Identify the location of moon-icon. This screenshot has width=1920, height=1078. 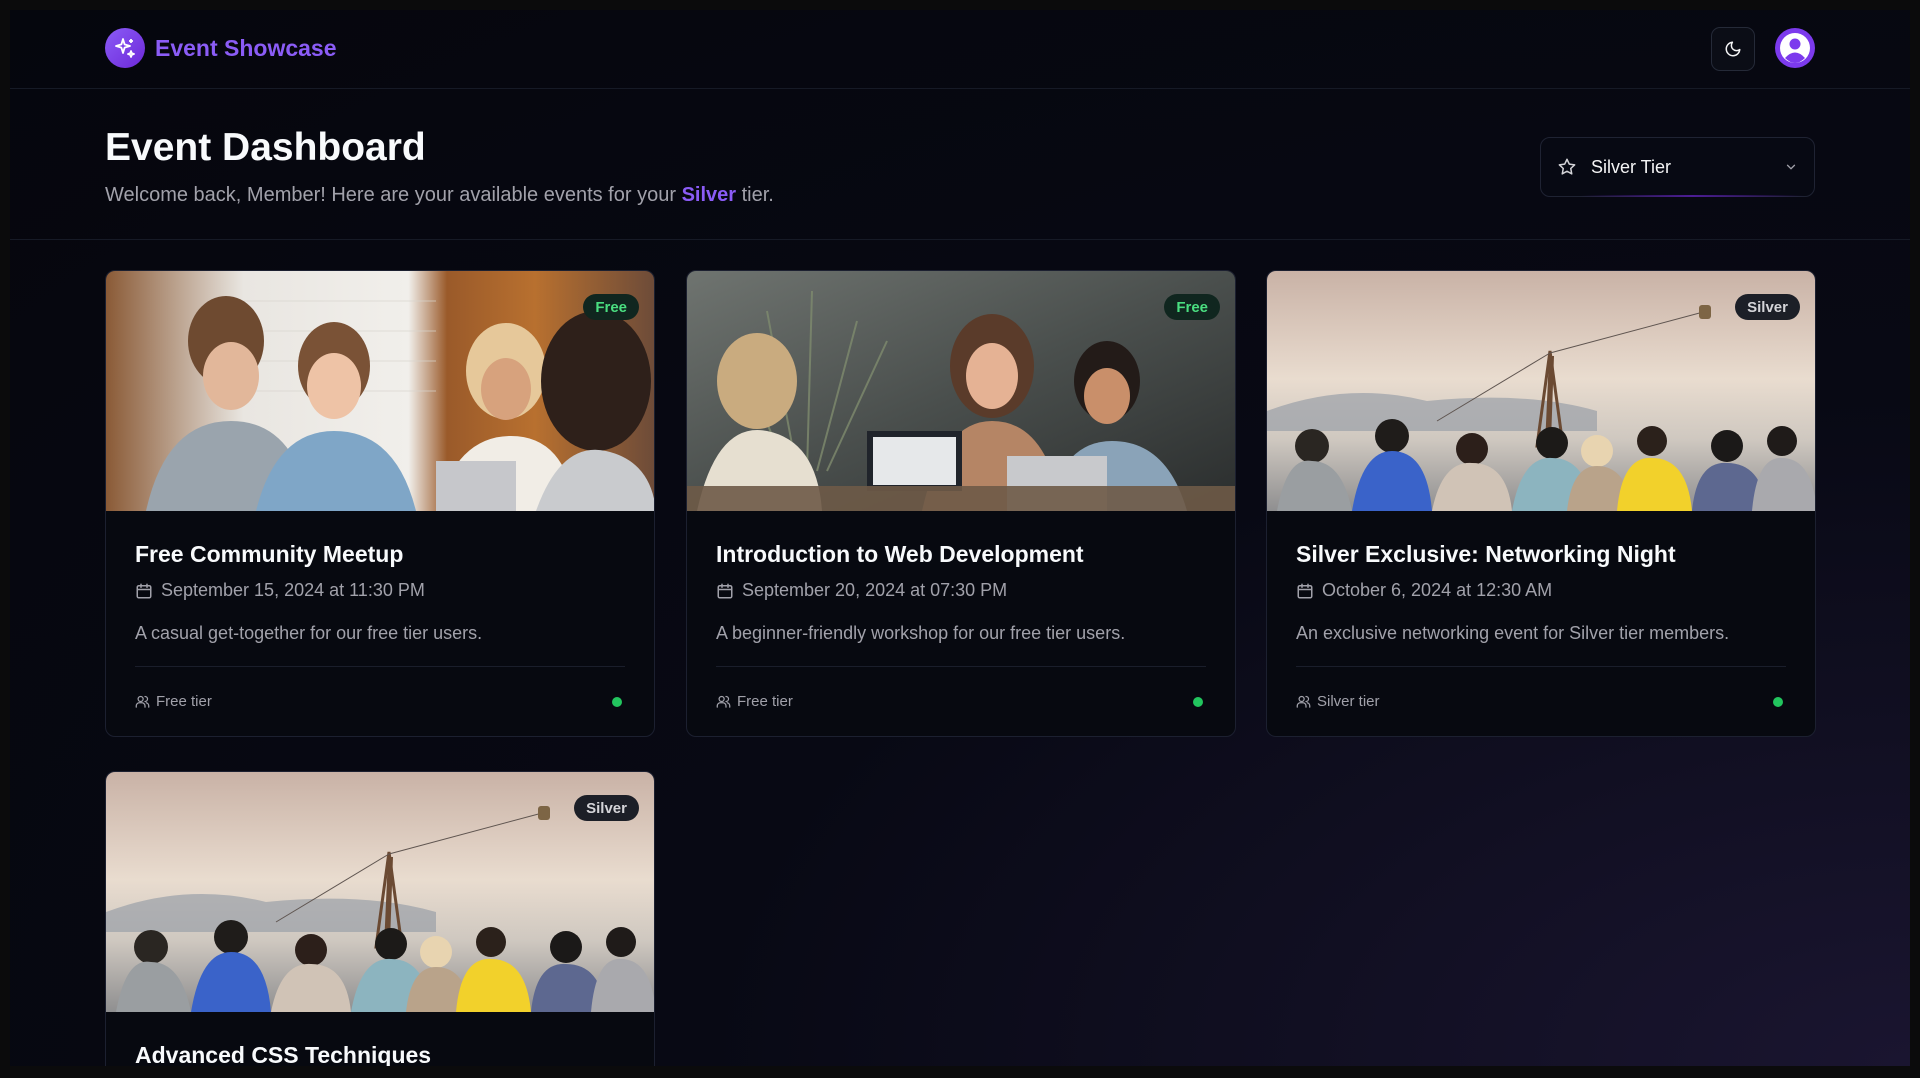
(1733, 49).